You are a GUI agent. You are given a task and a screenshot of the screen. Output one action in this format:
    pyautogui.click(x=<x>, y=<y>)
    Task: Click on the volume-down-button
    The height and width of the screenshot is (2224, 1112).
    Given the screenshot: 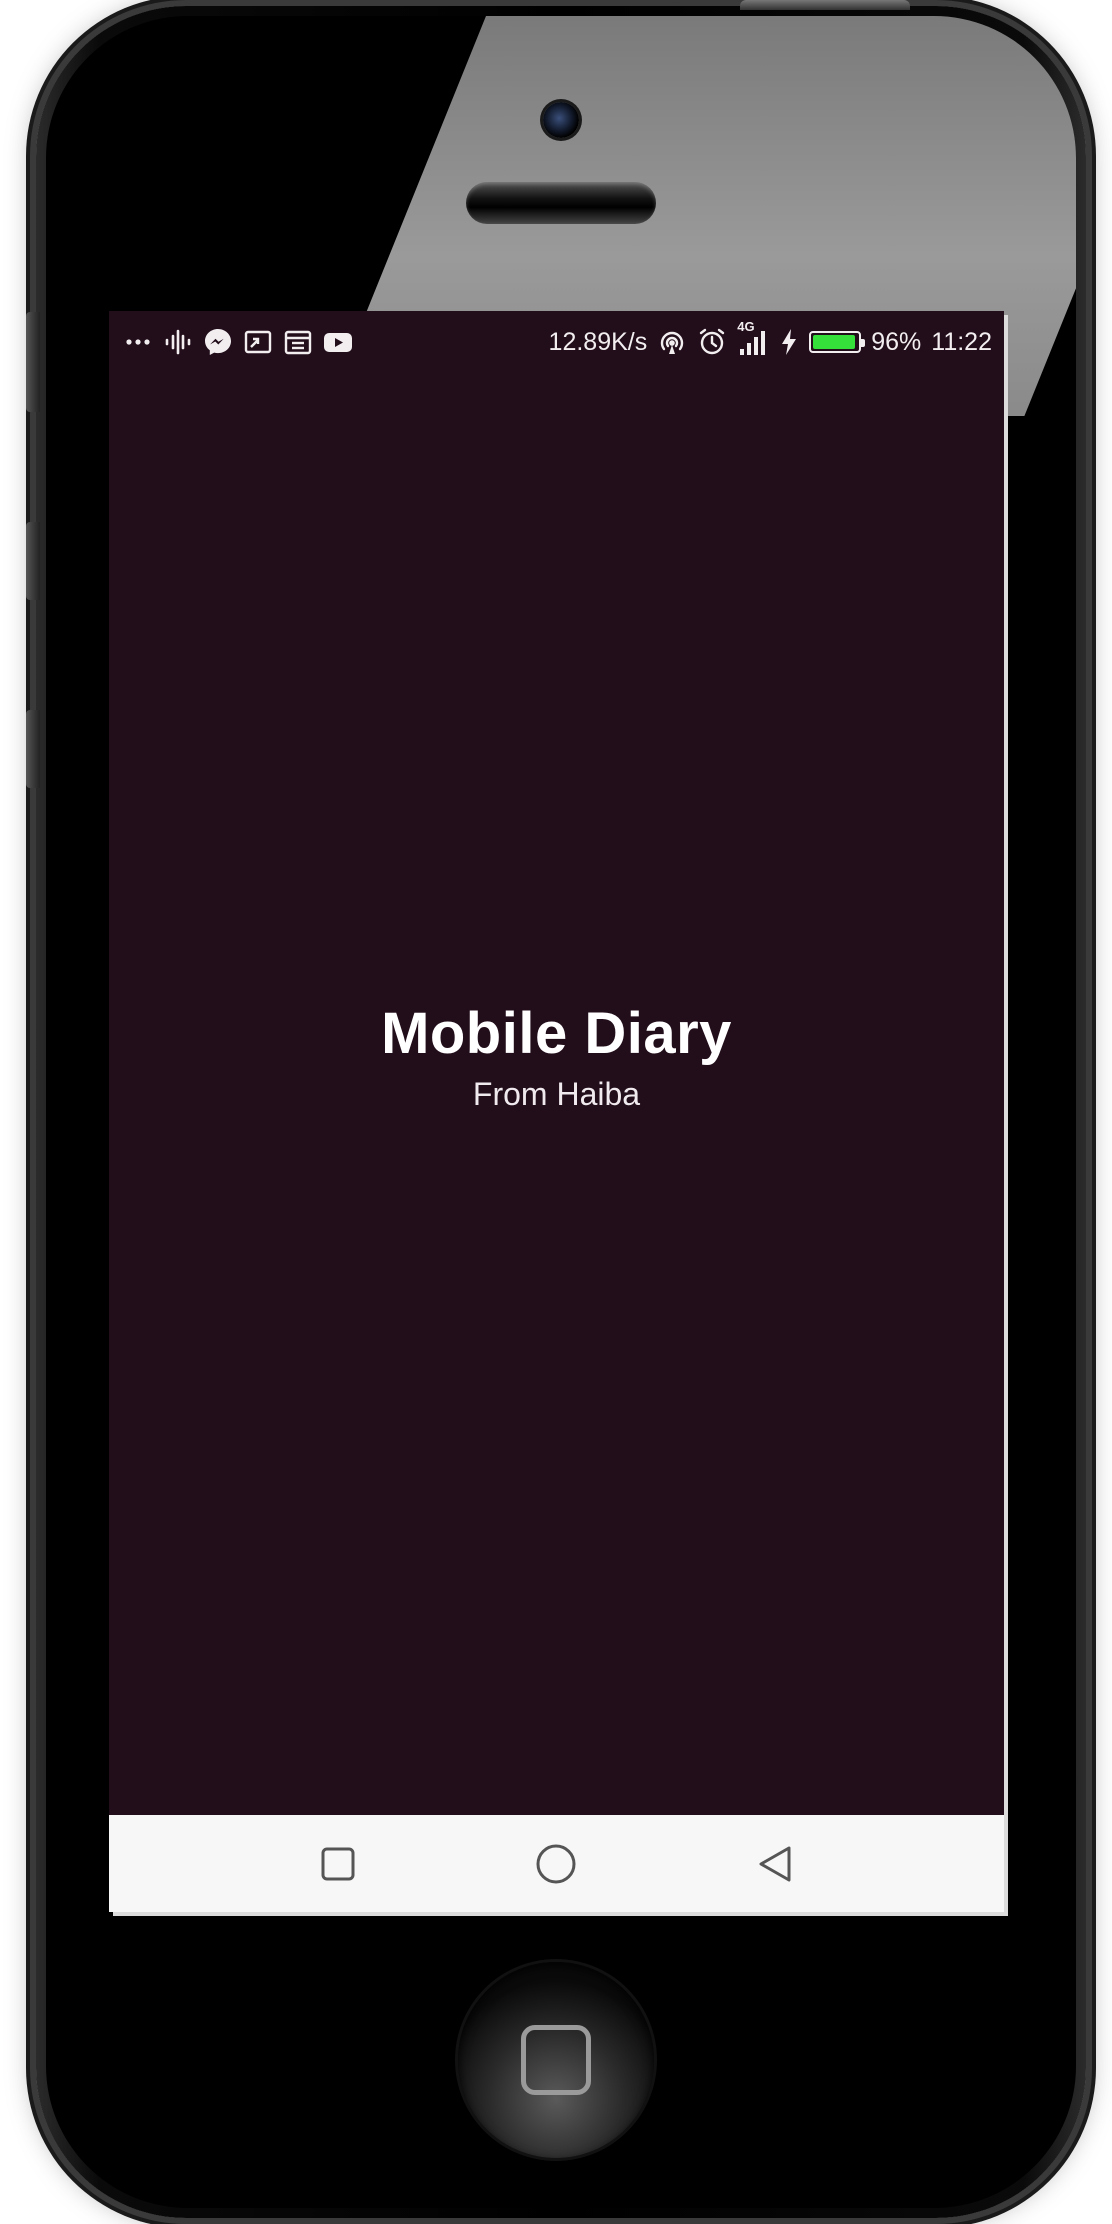 What is the action you would take?
    pyautogui.click(x=33, y=749)
    